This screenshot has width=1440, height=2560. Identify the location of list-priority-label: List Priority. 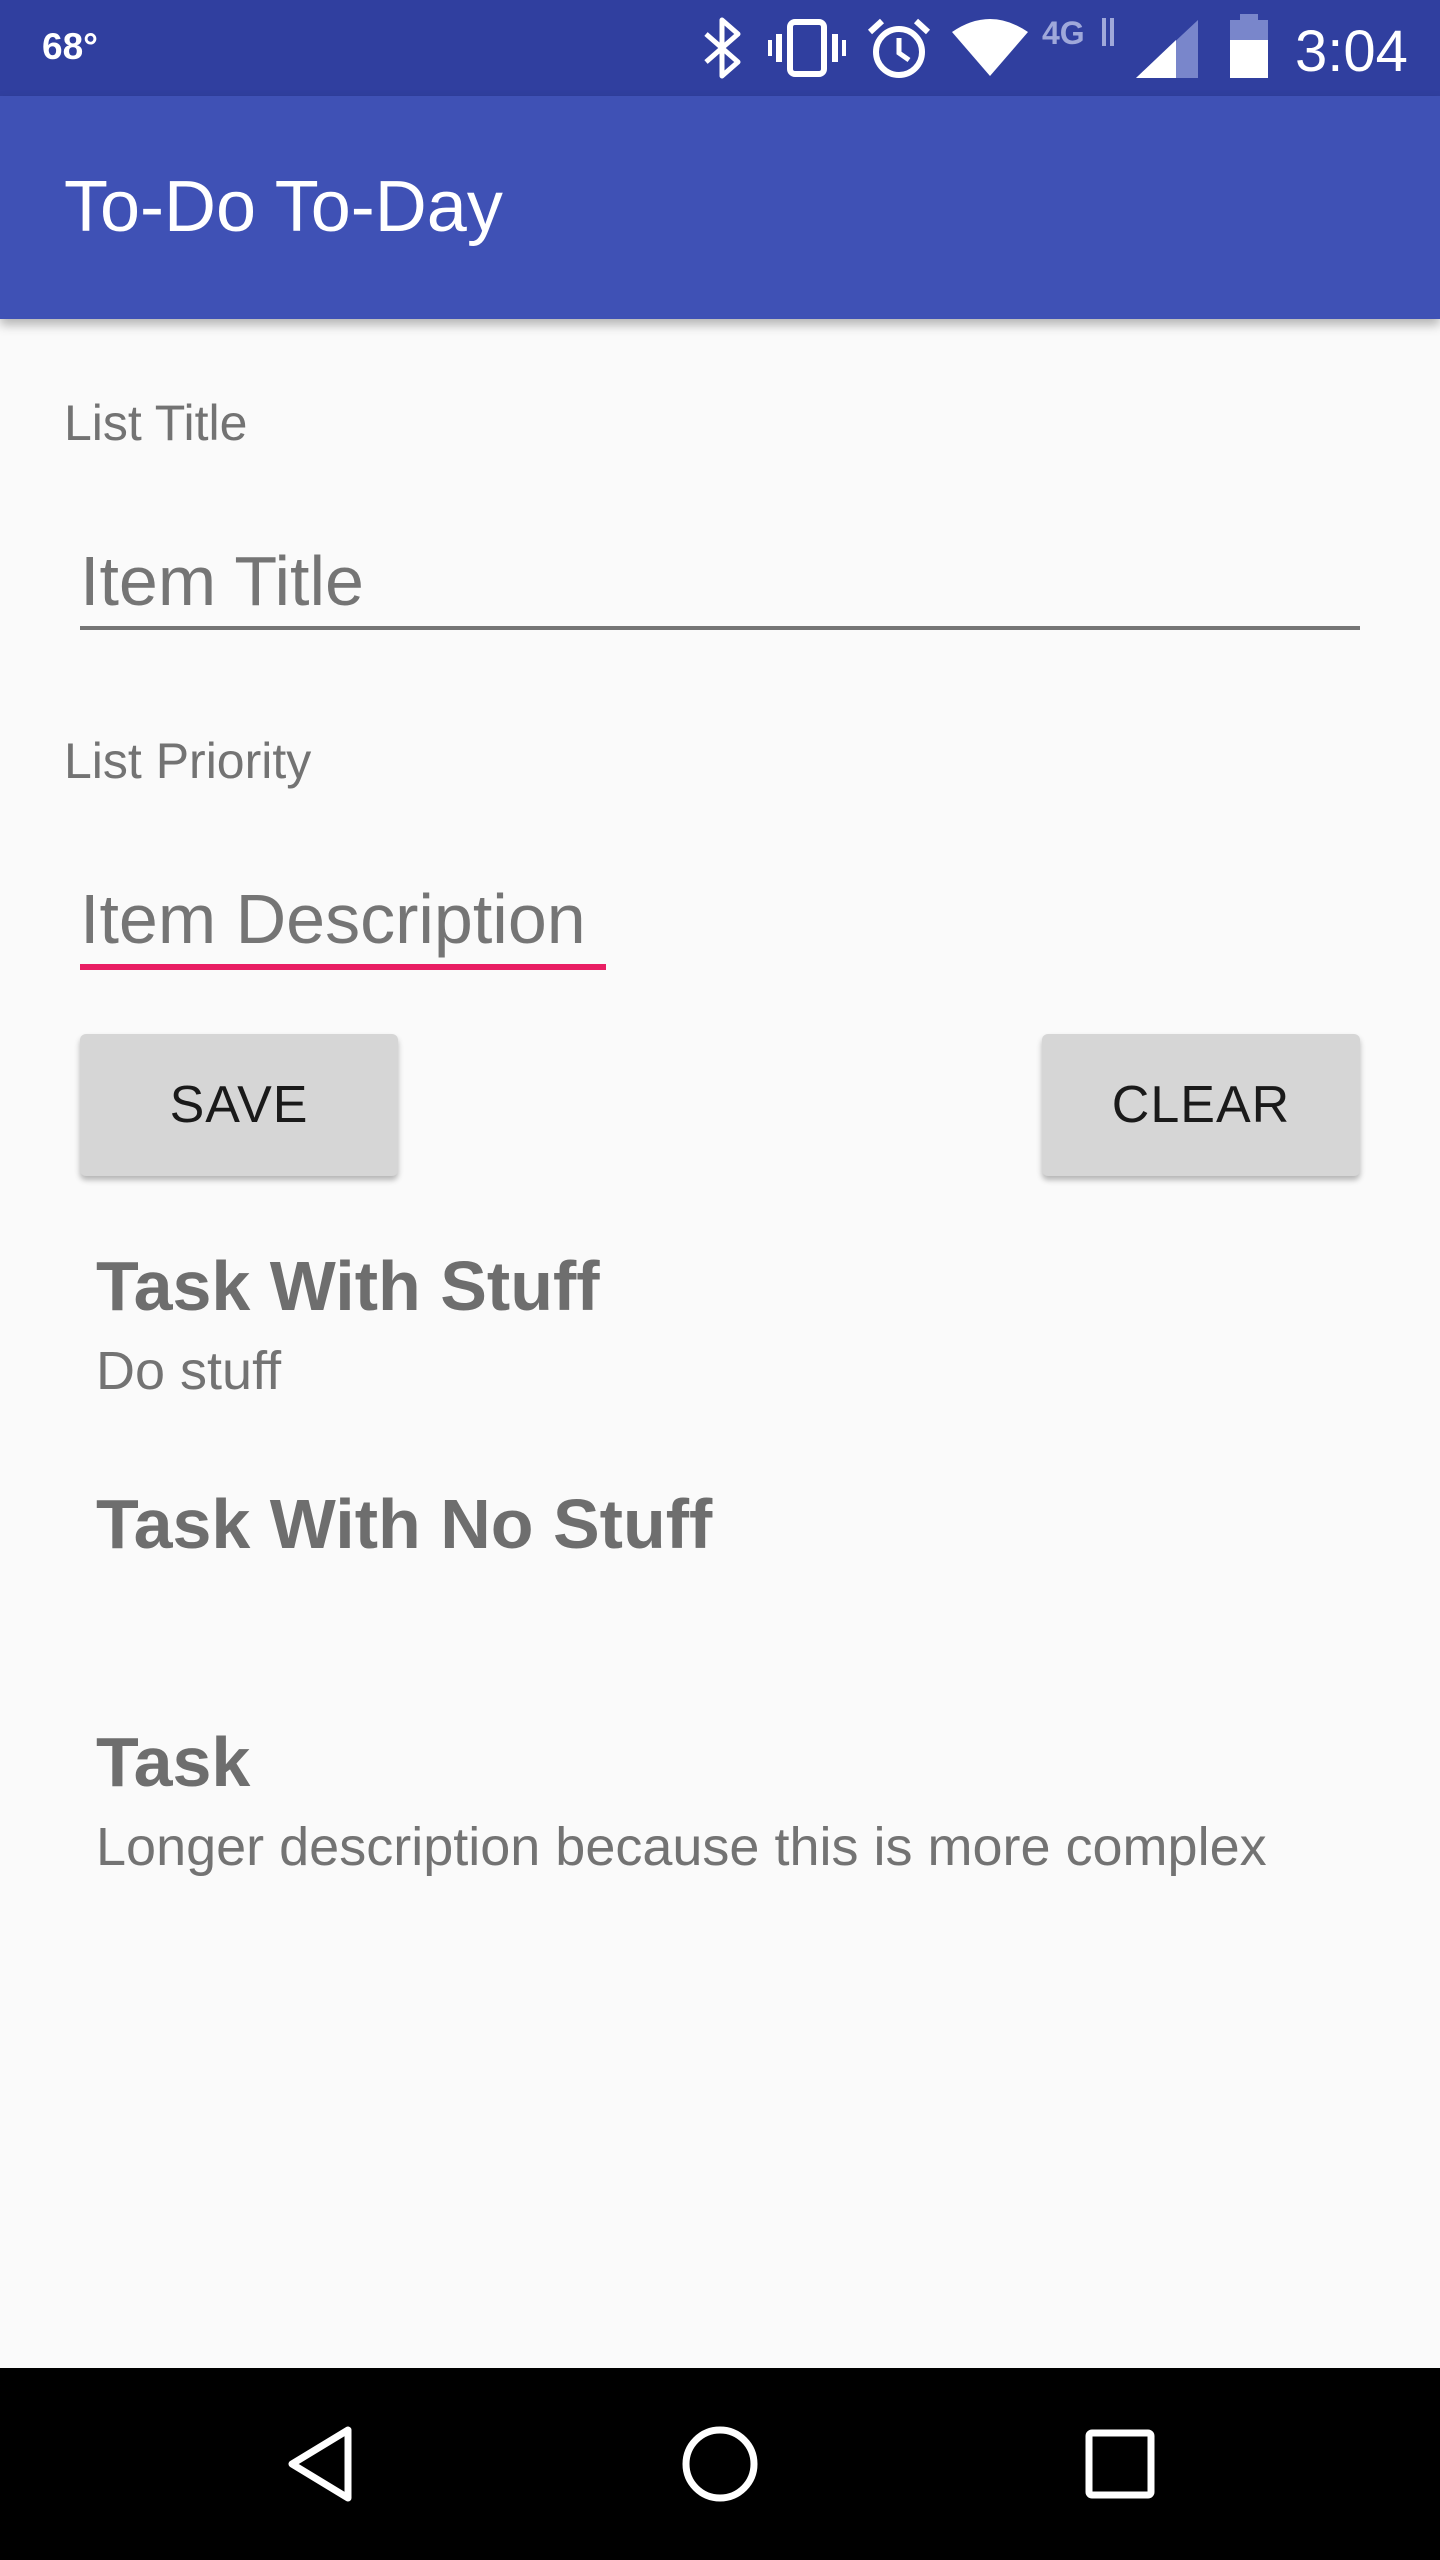
(188, 761).